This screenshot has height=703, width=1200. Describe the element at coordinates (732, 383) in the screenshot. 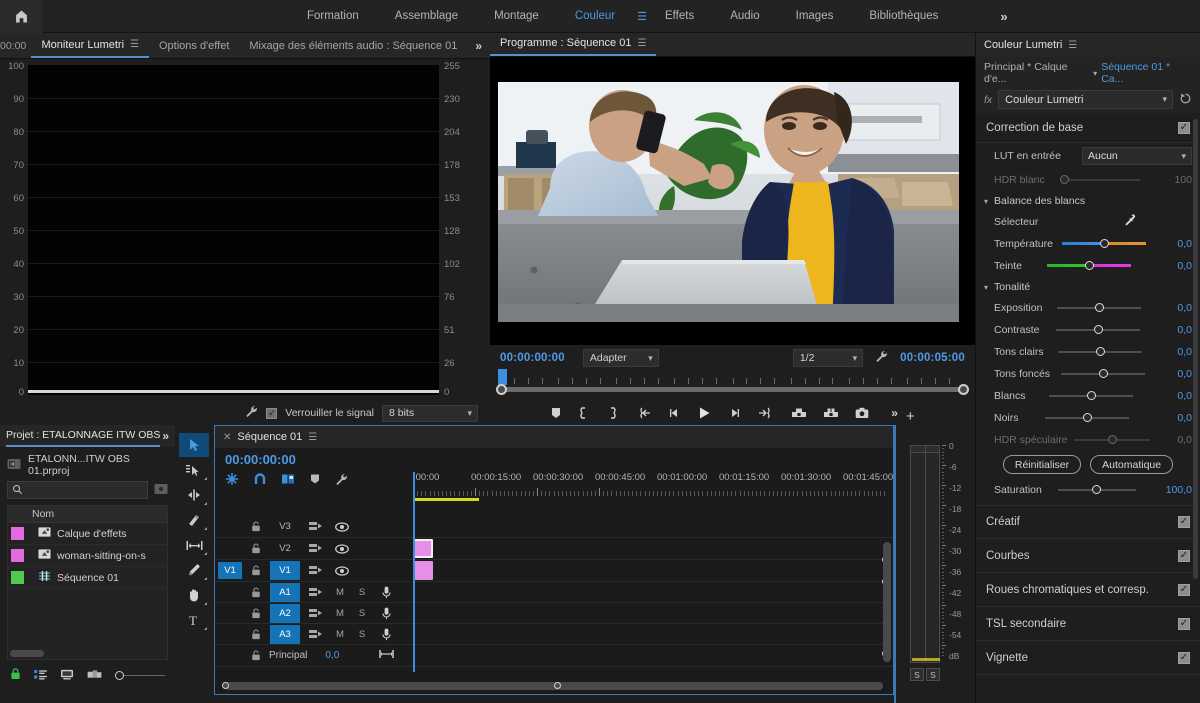

I see `program-scrub-bar` at that location.